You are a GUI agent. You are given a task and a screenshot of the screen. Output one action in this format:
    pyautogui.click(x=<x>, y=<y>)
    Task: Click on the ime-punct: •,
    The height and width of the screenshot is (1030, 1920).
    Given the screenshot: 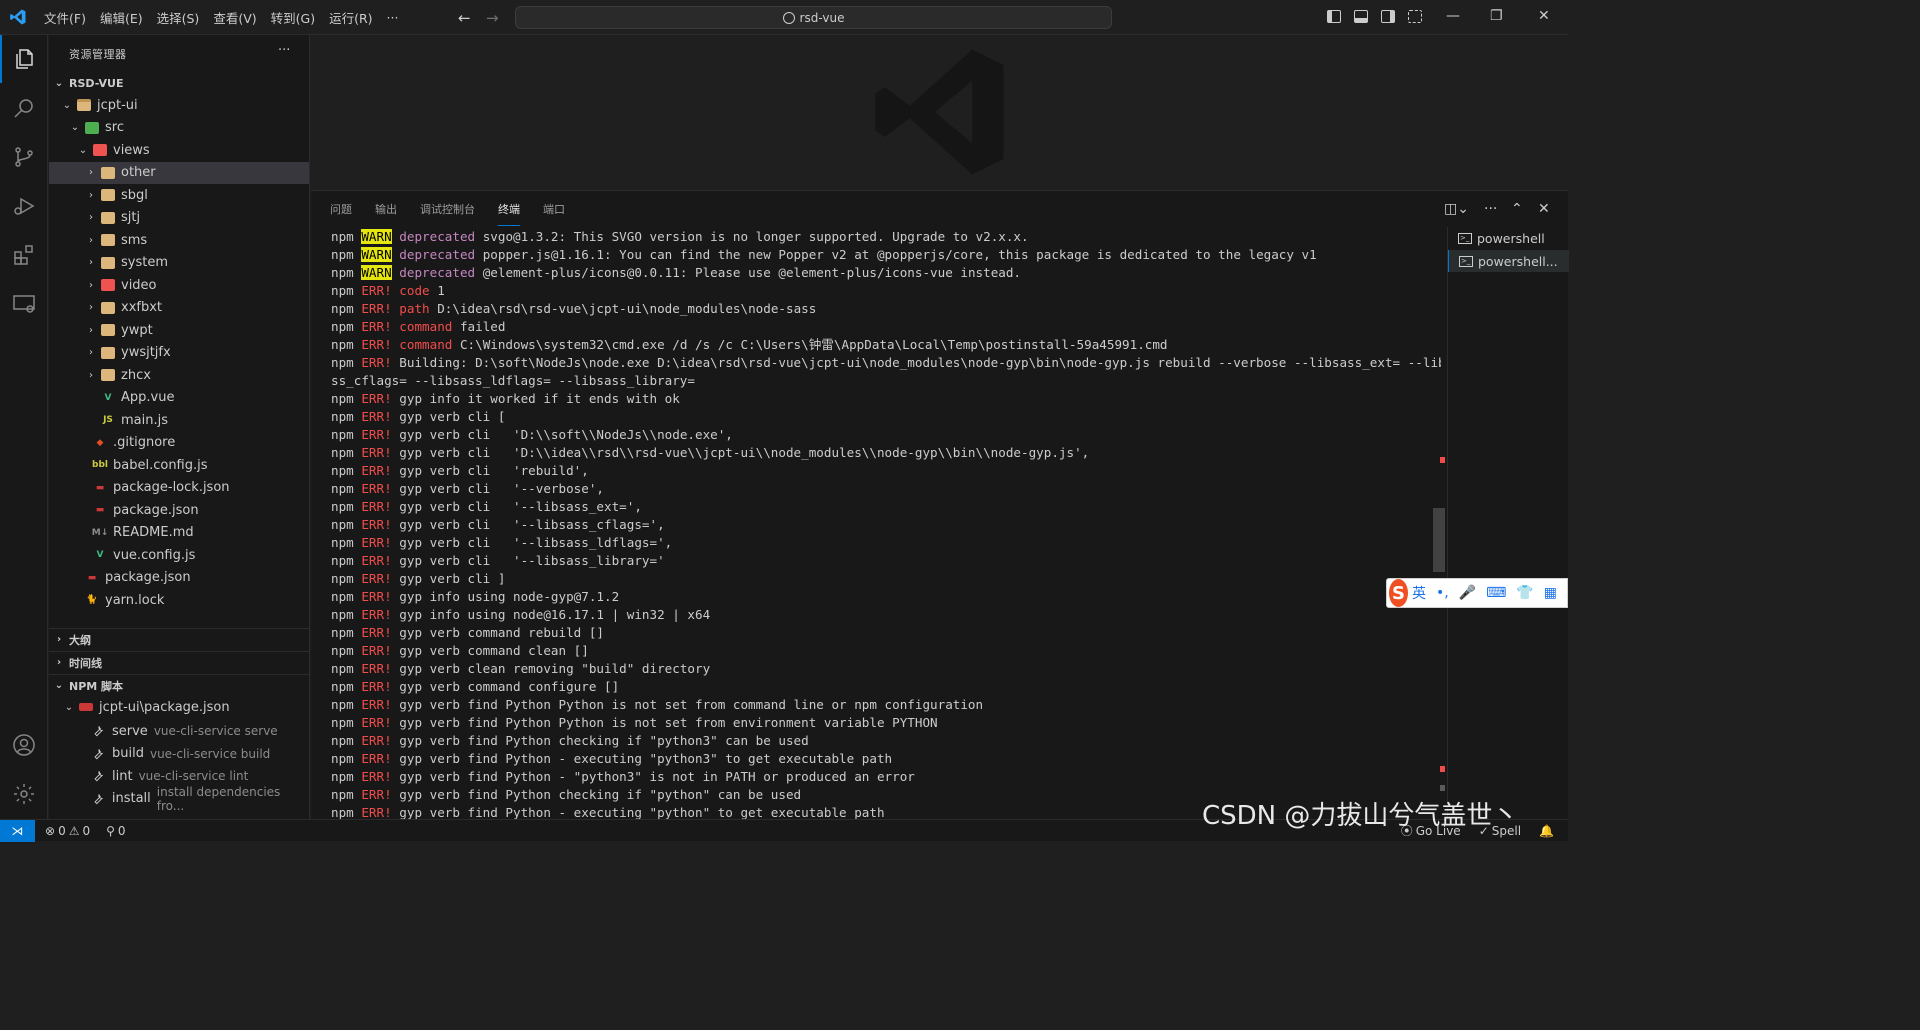 What is the action you would take?
    pyautogui.click(x=1442, y=593)
    